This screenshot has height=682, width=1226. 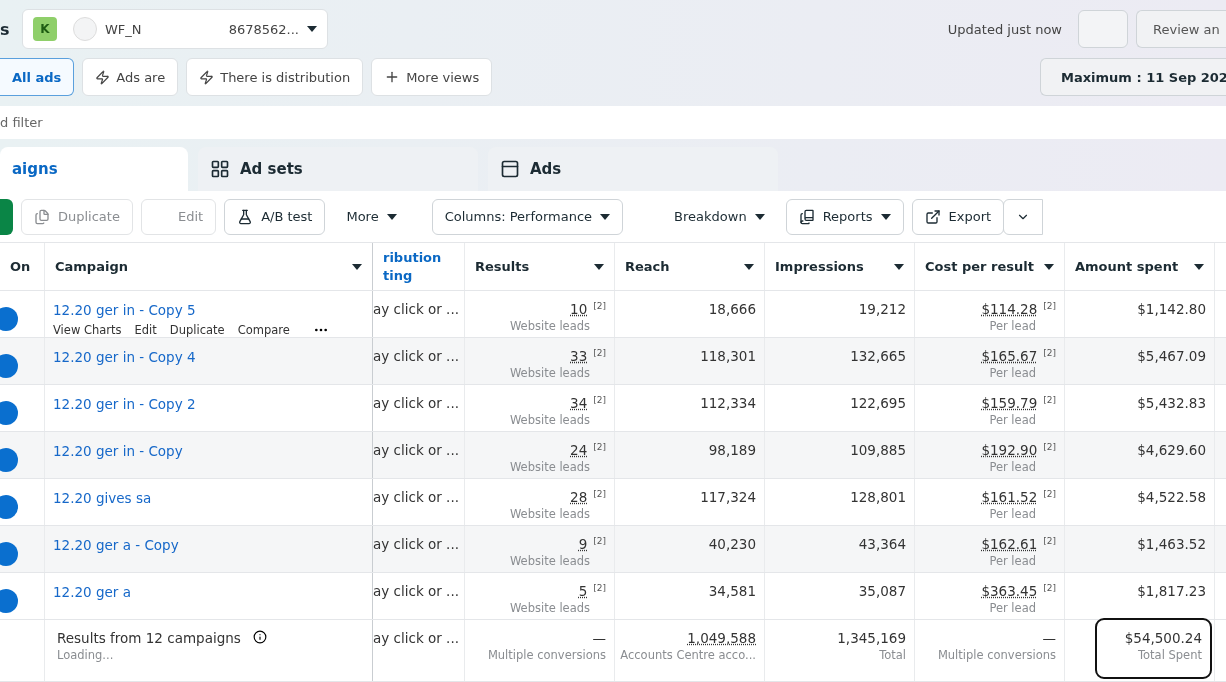 I want to click on account-name: WF_N, so click(x=123, y=29).